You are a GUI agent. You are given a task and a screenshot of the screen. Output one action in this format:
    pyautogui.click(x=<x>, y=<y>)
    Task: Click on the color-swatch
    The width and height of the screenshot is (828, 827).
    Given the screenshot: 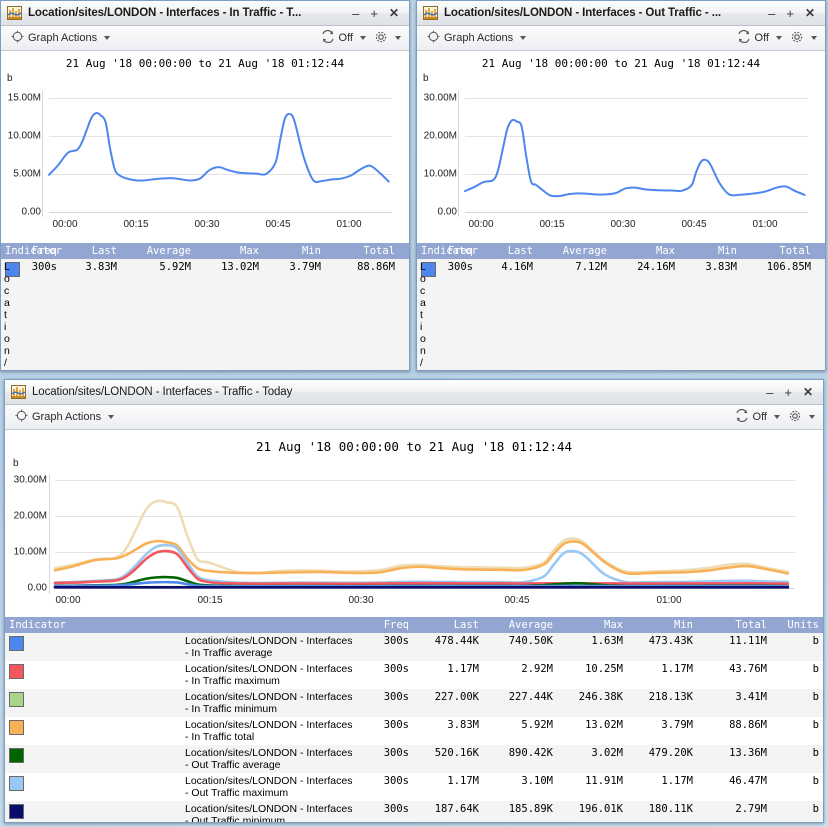 What is the action you would take?
    pyautogui.click(x=16, y=671)
    